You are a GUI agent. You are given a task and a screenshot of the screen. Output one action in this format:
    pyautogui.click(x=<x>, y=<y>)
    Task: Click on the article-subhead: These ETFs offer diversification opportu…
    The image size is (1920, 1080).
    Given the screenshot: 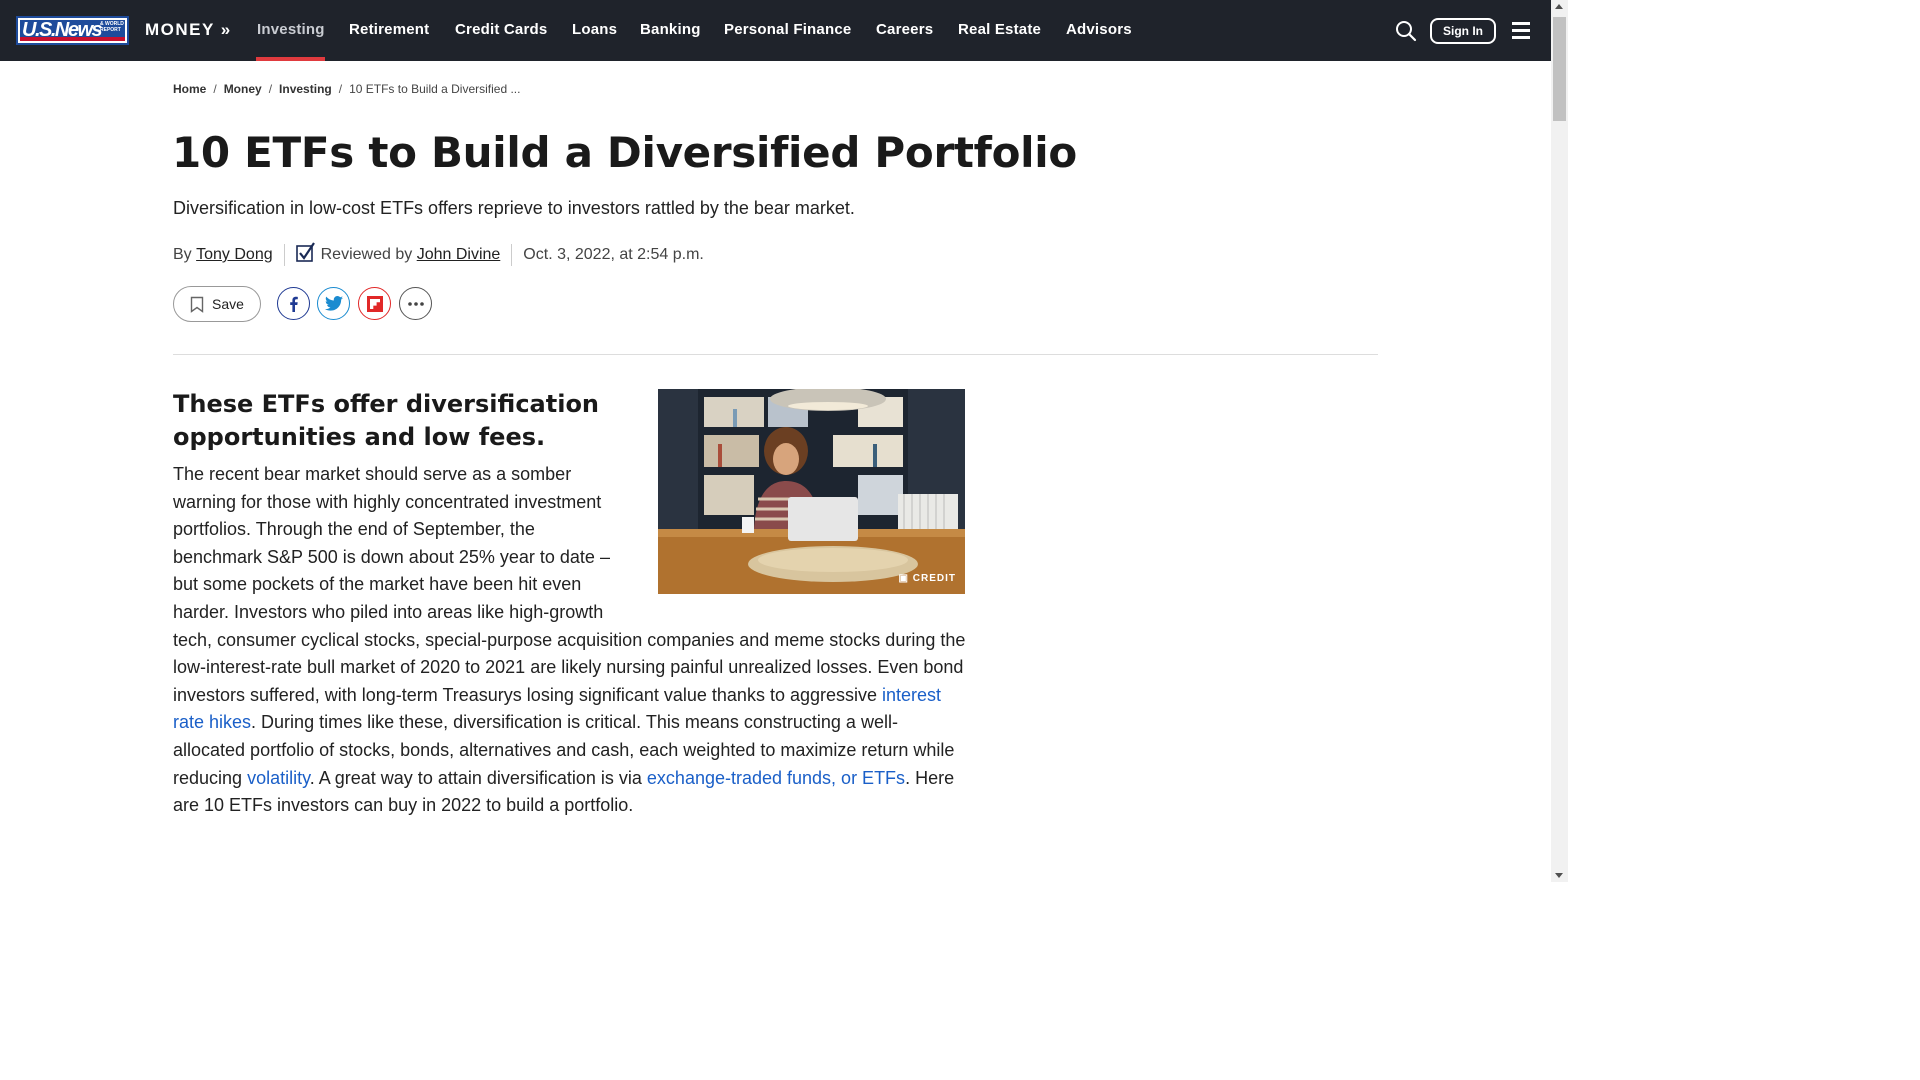 What is the action you would take?
    pyautogui.click(x=386, y=420)
    